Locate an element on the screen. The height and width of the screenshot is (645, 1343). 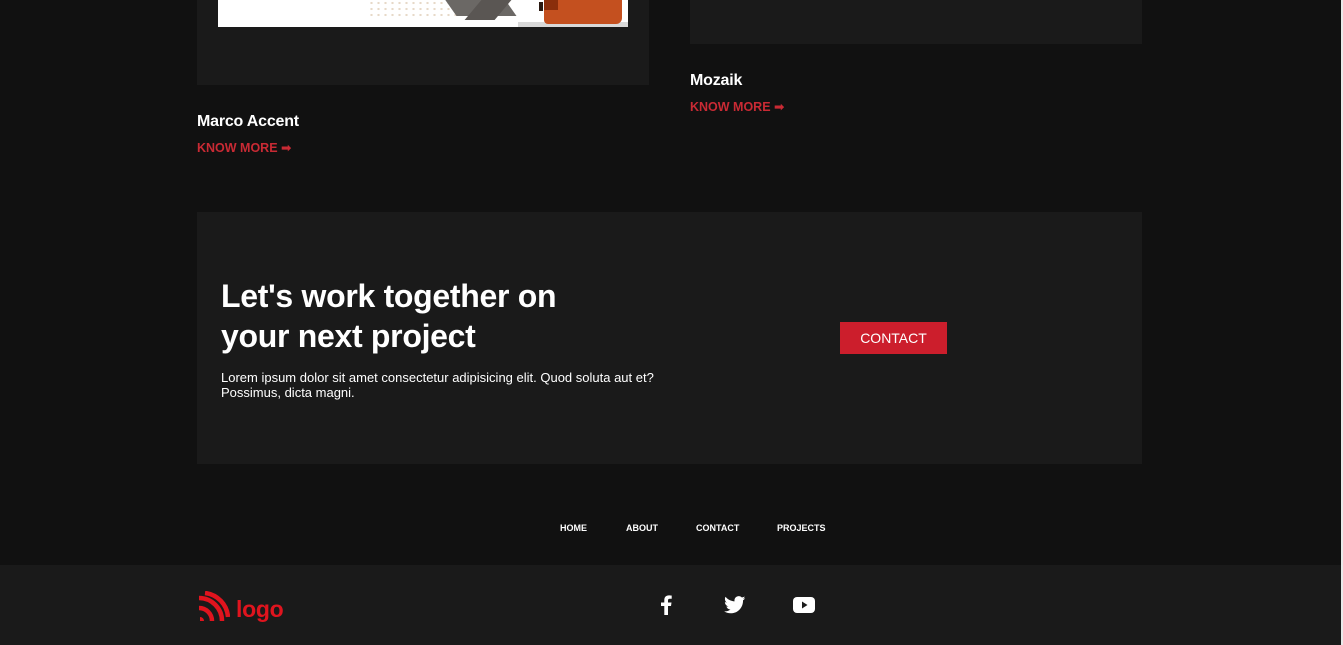
footer-logo: logo is located at coordinates (240, 609).